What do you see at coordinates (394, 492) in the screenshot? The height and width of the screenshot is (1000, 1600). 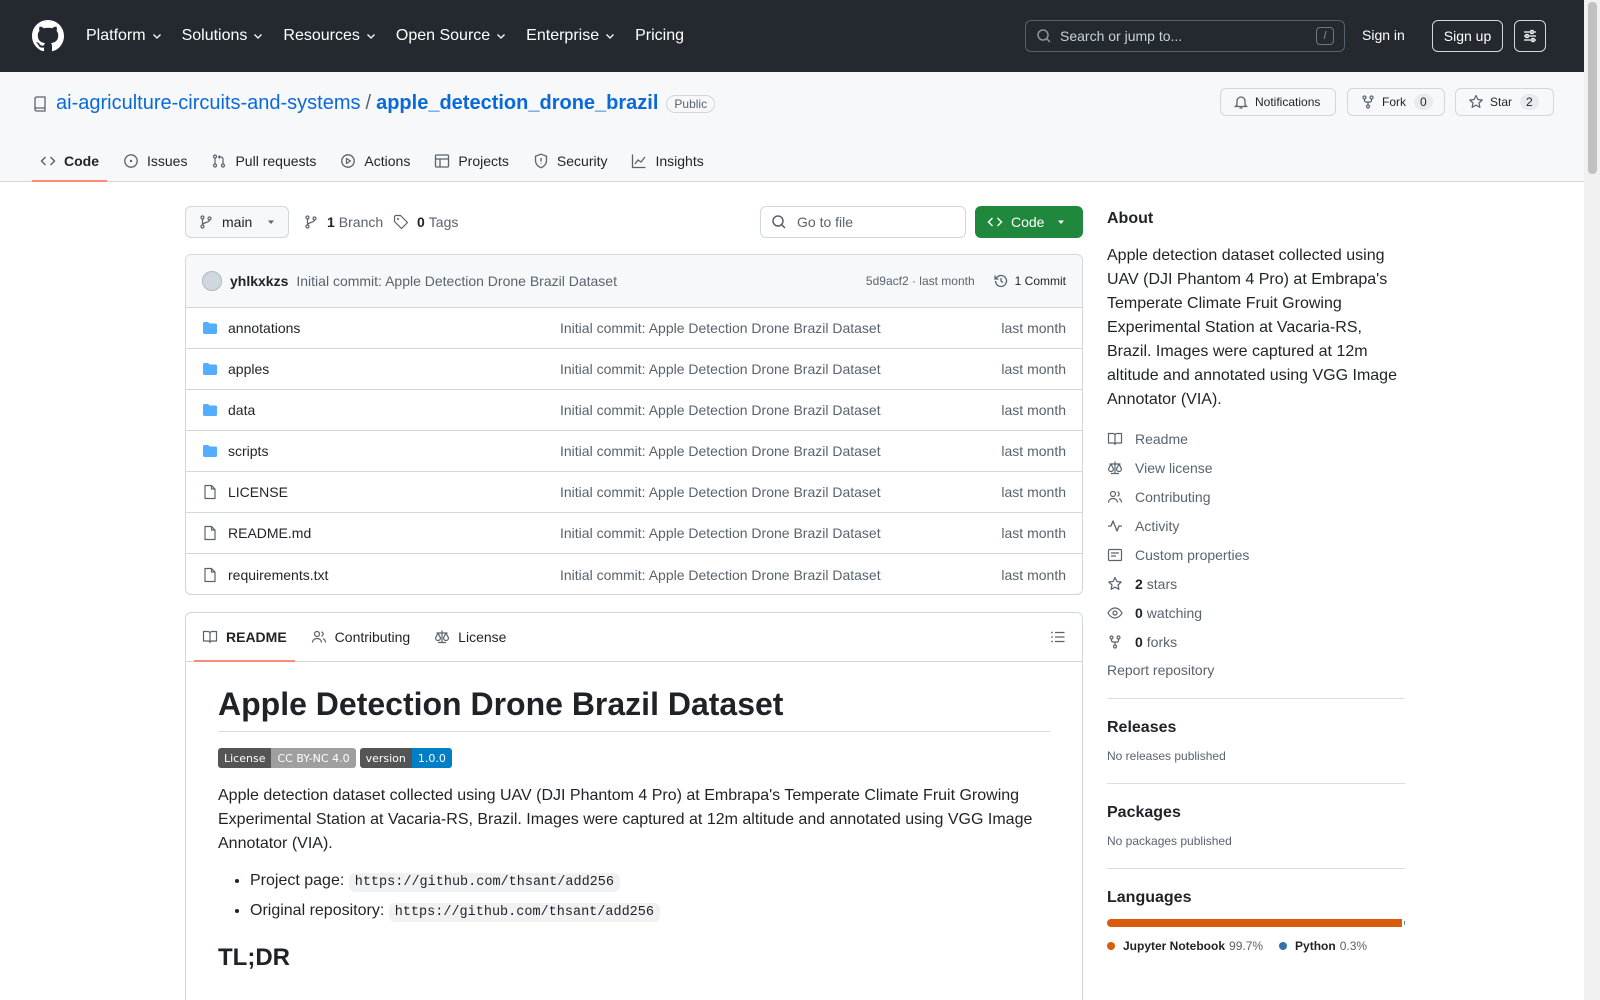 I see `file-name-link: LICENSE` at bounding box center [394, 492].